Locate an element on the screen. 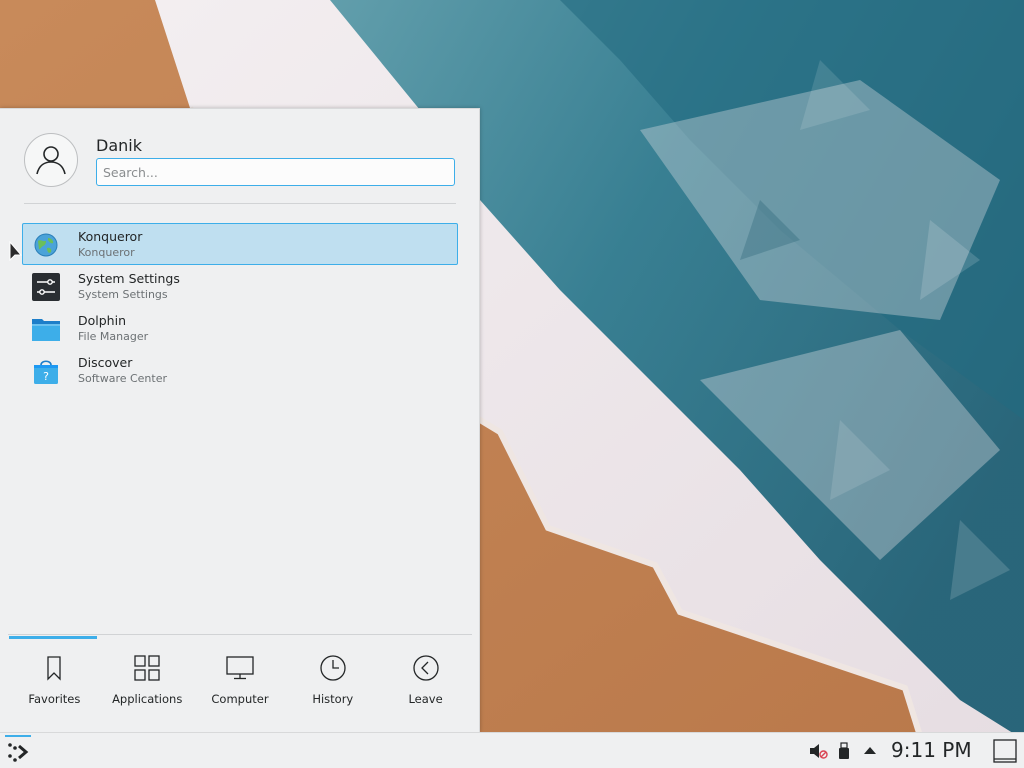 This screenshot has width=1024, height=768. show-desktop-icon is located at coordinates (1005, 751).